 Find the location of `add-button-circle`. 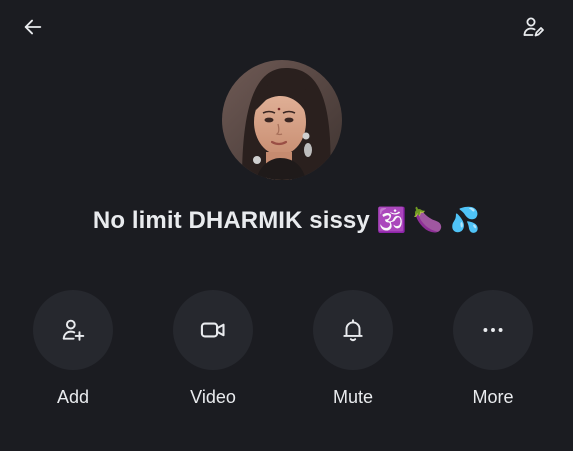

add-button-circle is located at coordinates (73, 330).